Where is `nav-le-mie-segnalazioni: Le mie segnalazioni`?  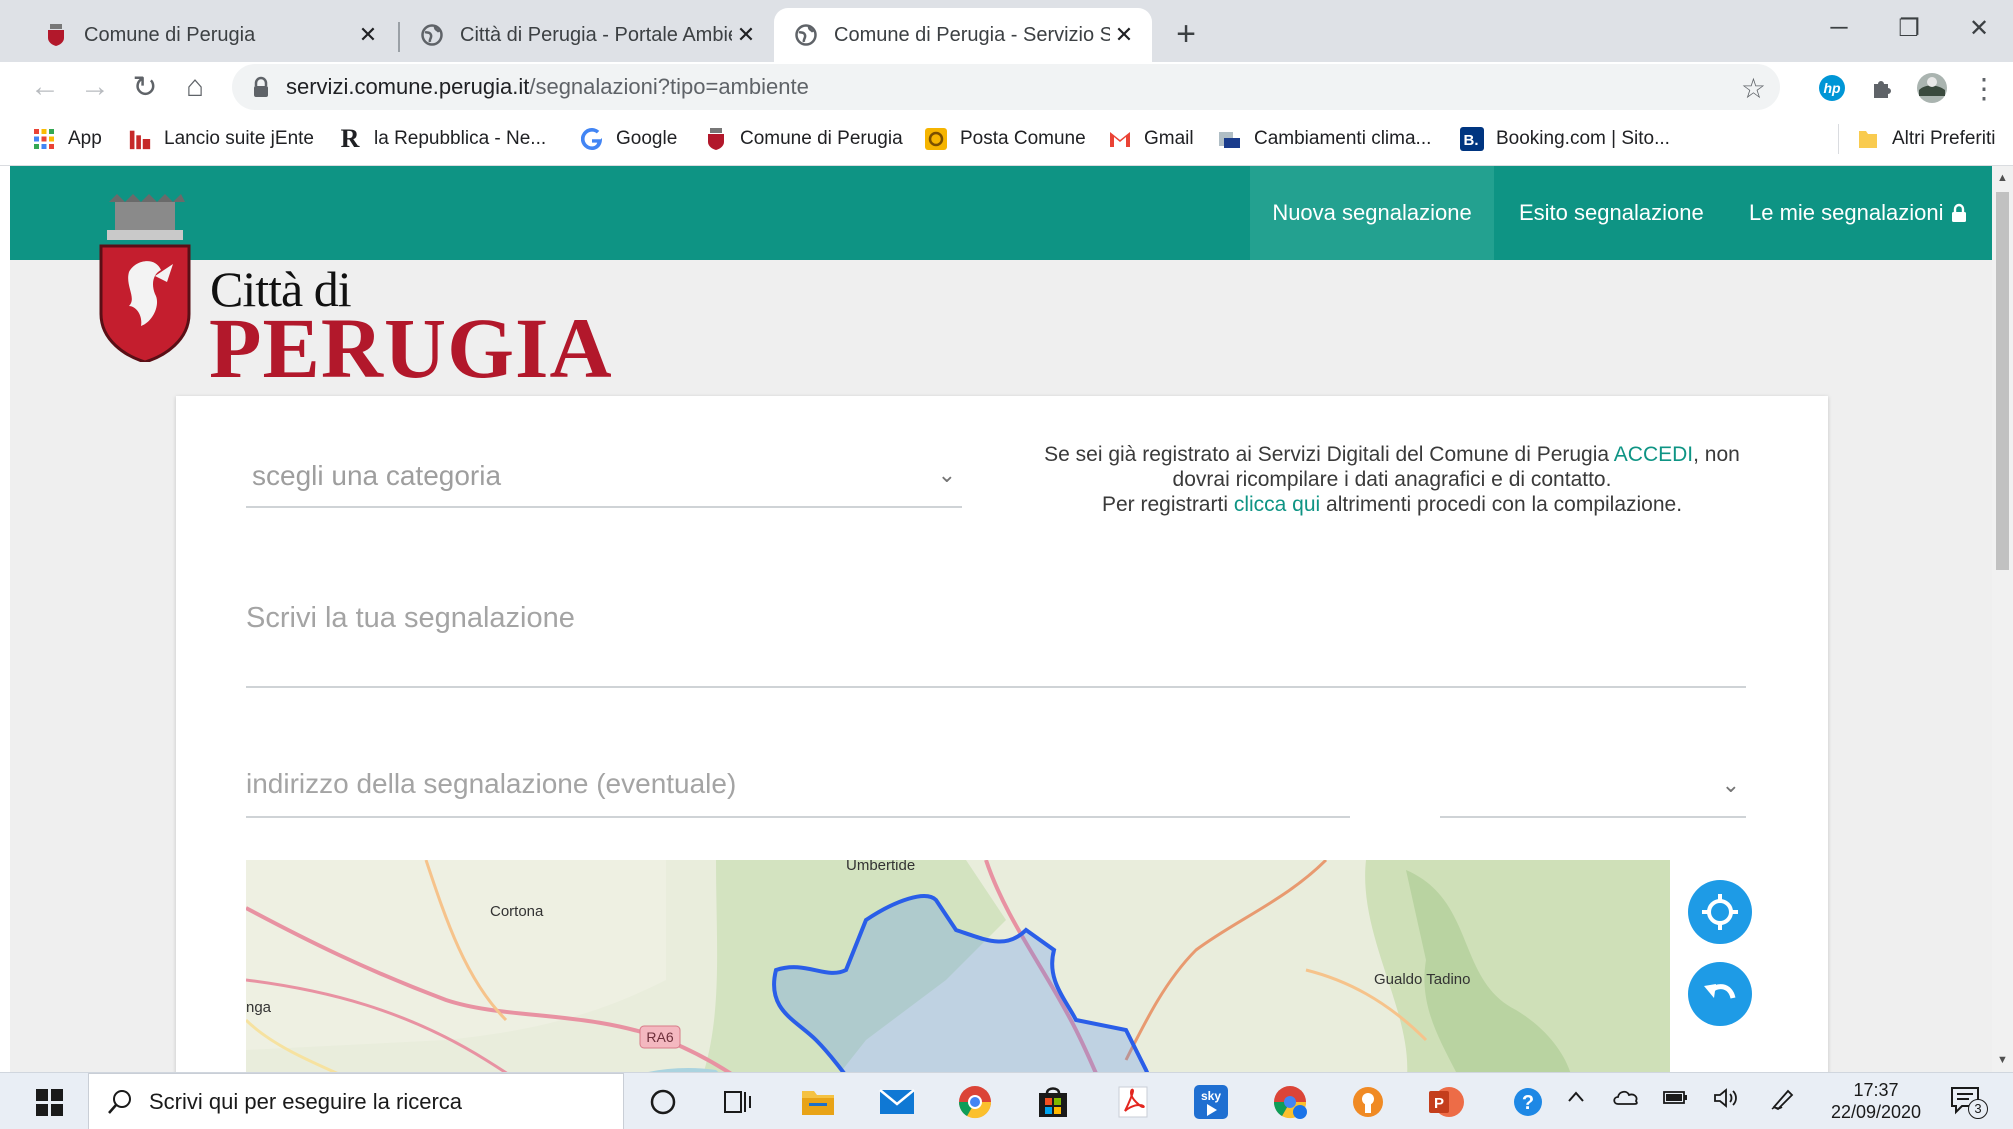
nav-le-mie-segnalazioni: Le mie segnalazioni is located at coordinates (1858, 213).